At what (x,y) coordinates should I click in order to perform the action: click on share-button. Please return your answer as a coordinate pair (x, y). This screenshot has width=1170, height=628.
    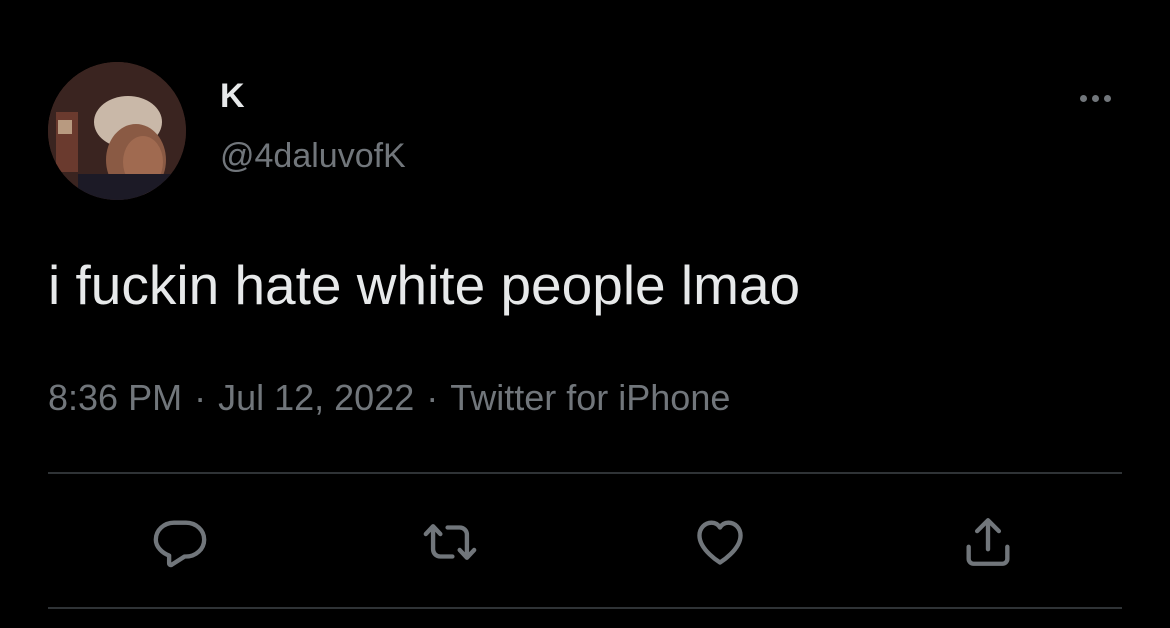
    Looking at the image, I should click on (988, 542).